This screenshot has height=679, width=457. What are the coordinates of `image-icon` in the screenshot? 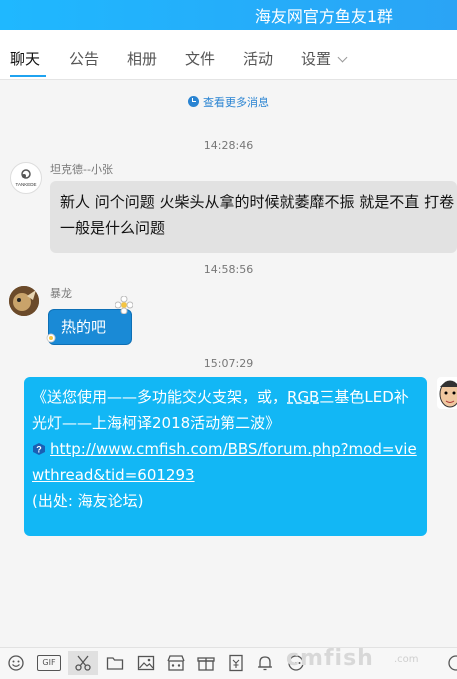 It's located at (146, 663).